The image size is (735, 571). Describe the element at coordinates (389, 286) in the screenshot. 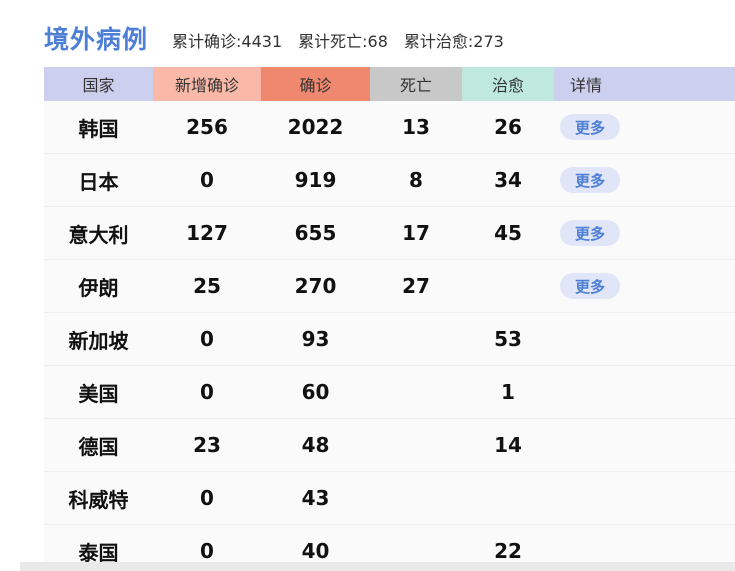

I see `table-row: 伊朗 25 270 27 更多` at that location.